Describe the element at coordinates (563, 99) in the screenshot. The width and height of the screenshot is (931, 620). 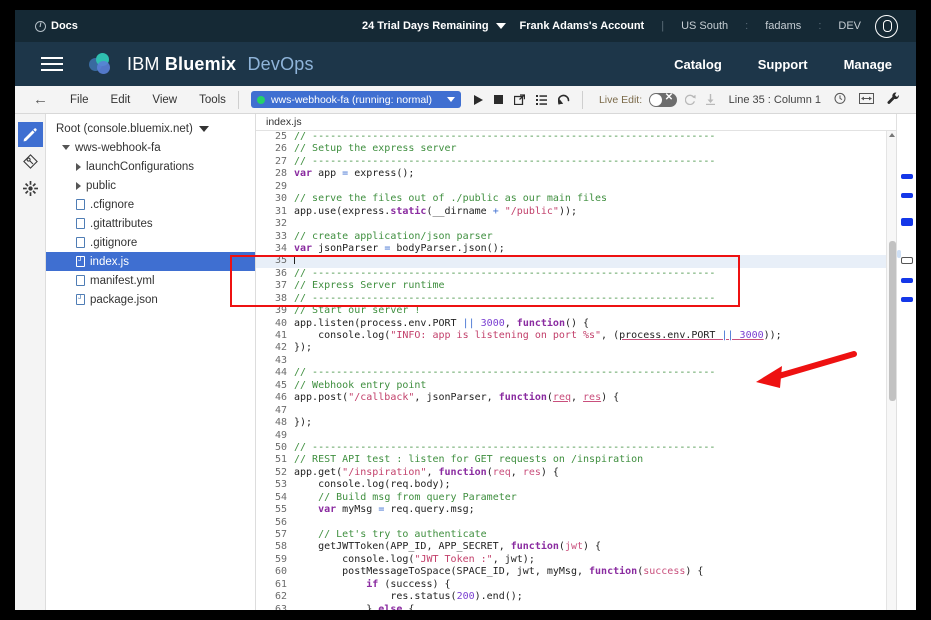
I see `restart-icon` at that location.